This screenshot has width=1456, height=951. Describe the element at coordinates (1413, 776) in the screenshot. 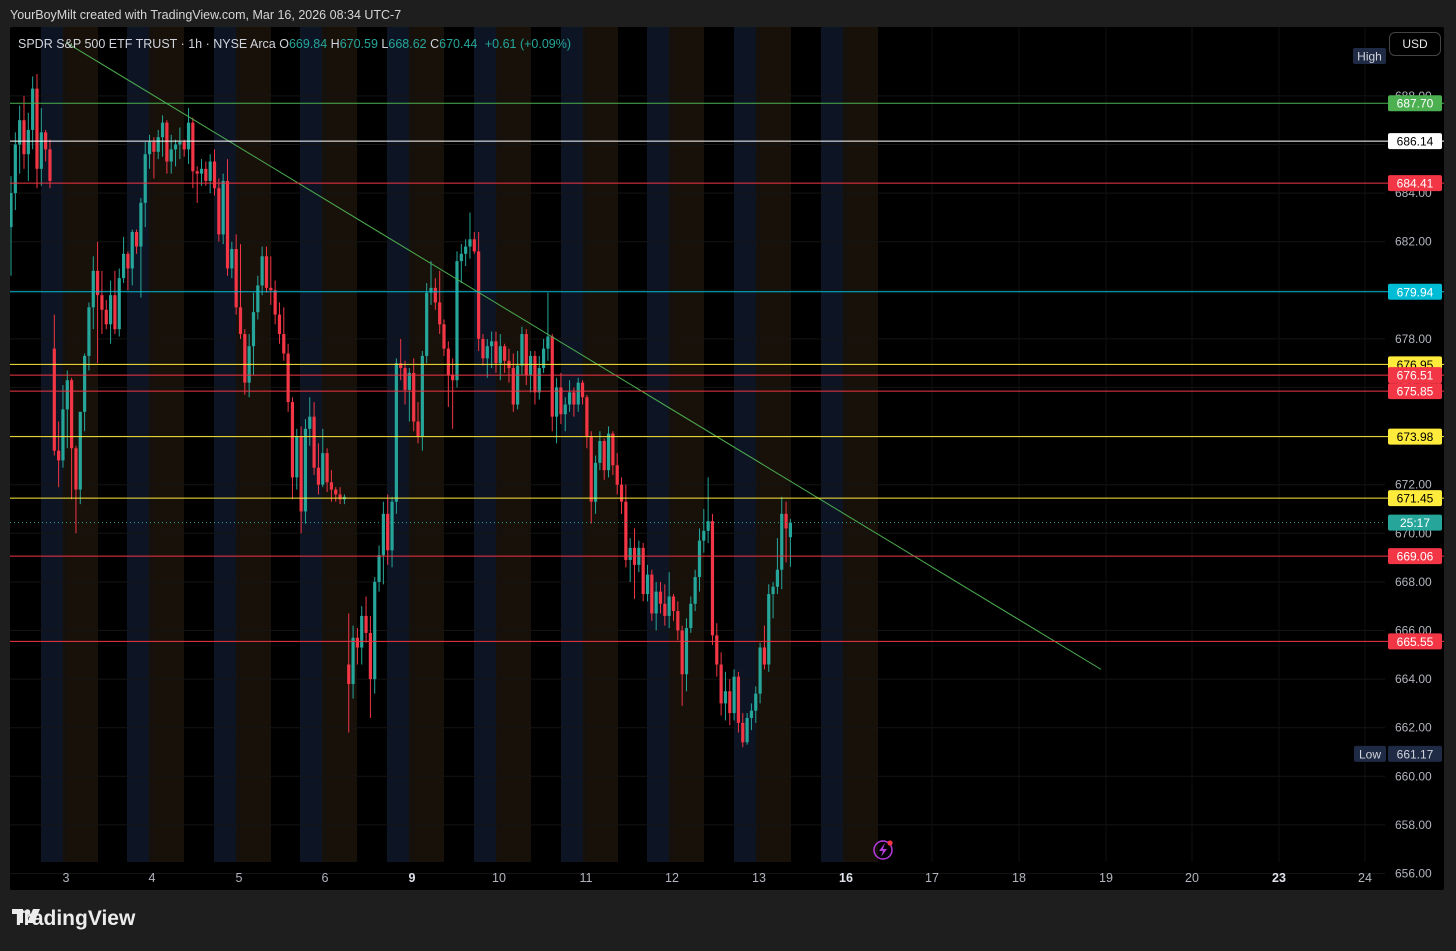

I see `y-axis-tick-label: 660.00` at that location.